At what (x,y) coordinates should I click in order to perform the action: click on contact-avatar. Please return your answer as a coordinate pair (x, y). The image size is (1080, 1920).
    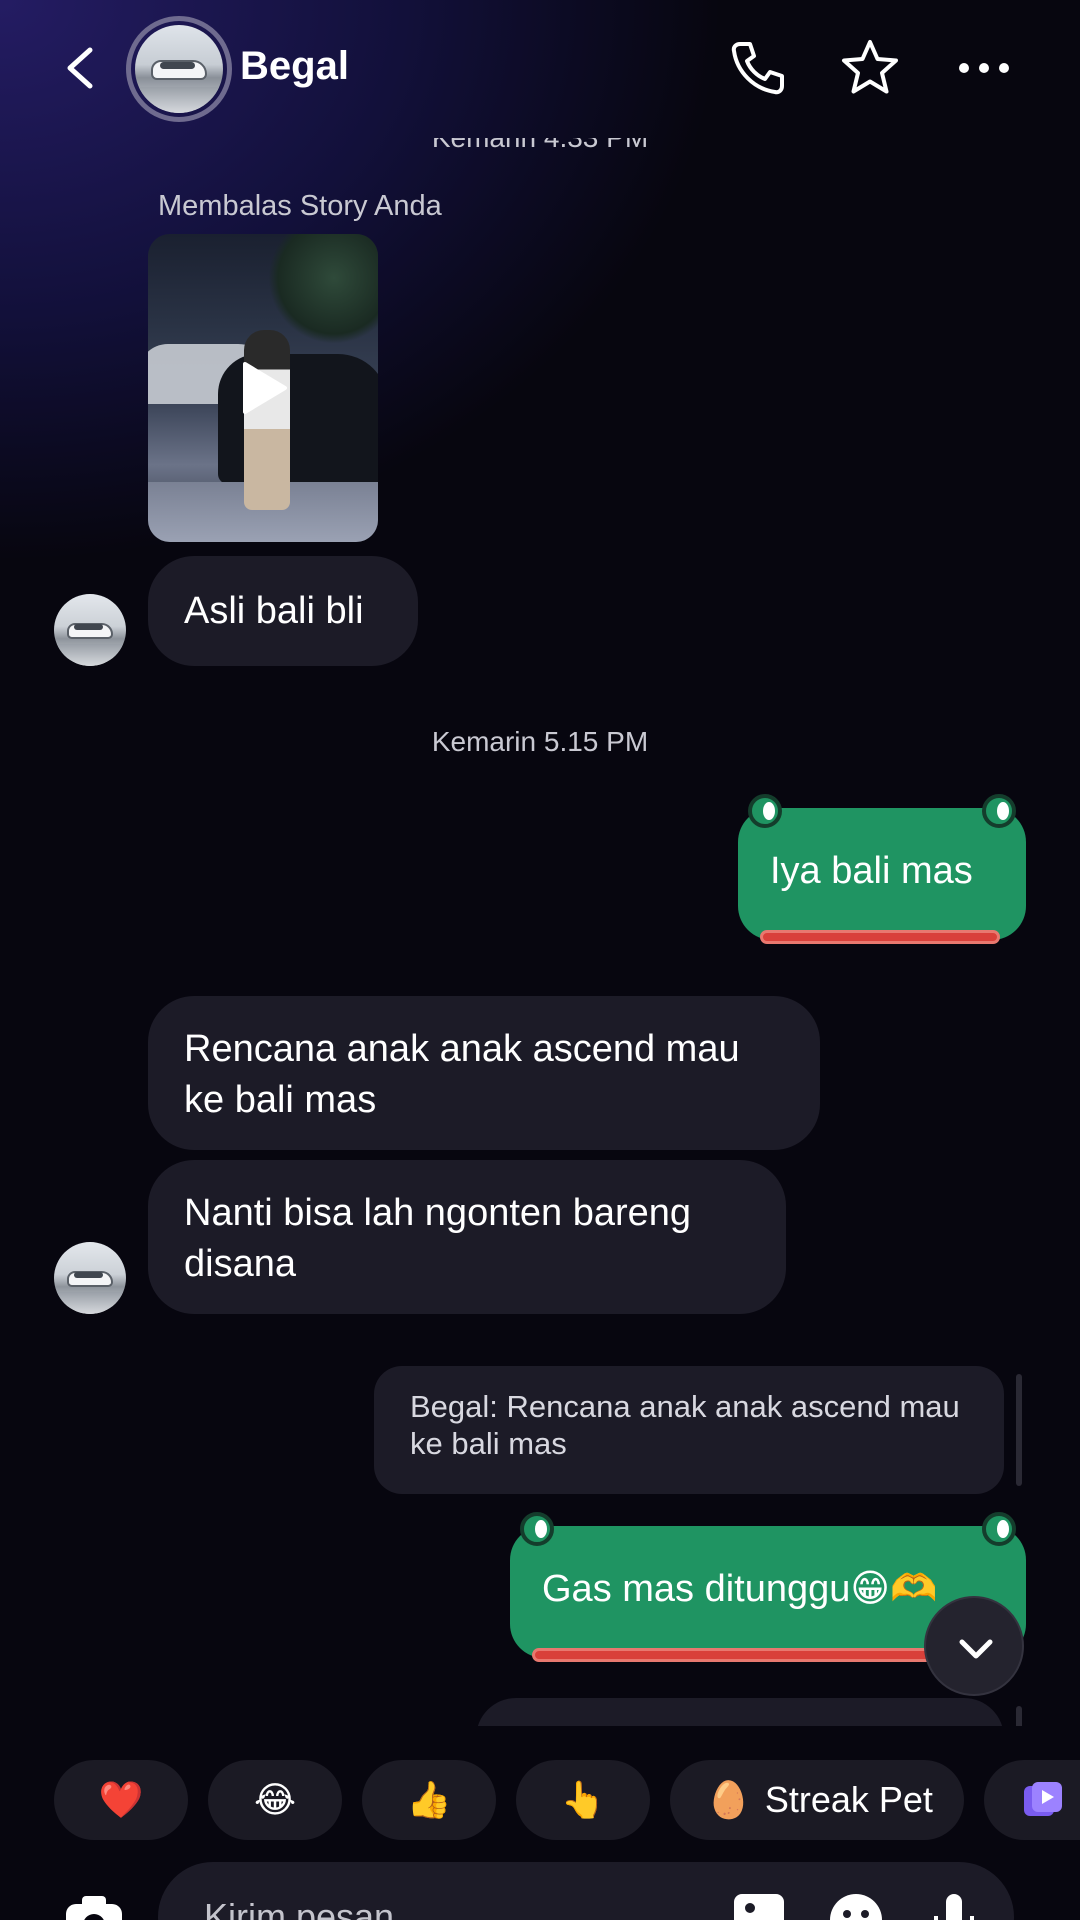
    Looking at the image, I should click on (179, 69).